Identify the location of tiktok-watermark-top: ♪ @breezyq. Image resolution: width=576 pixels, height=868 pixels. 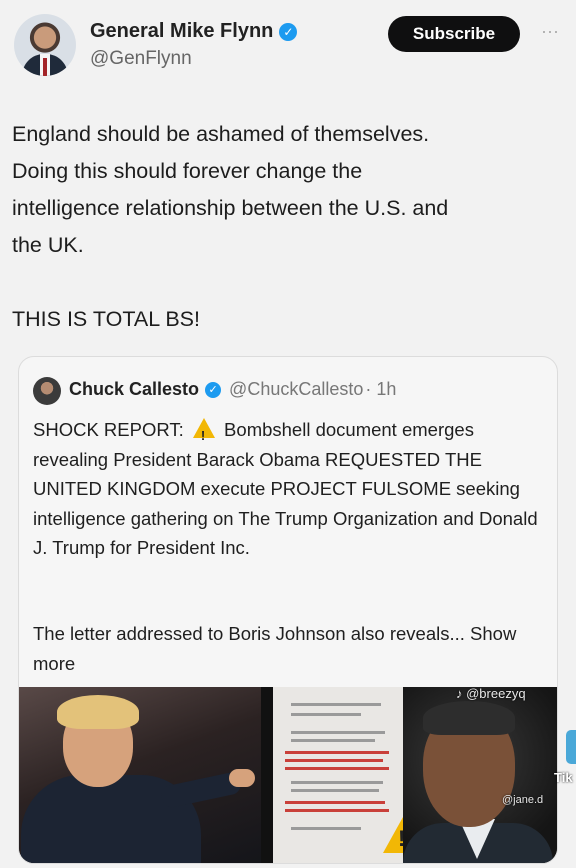
(491, 693).